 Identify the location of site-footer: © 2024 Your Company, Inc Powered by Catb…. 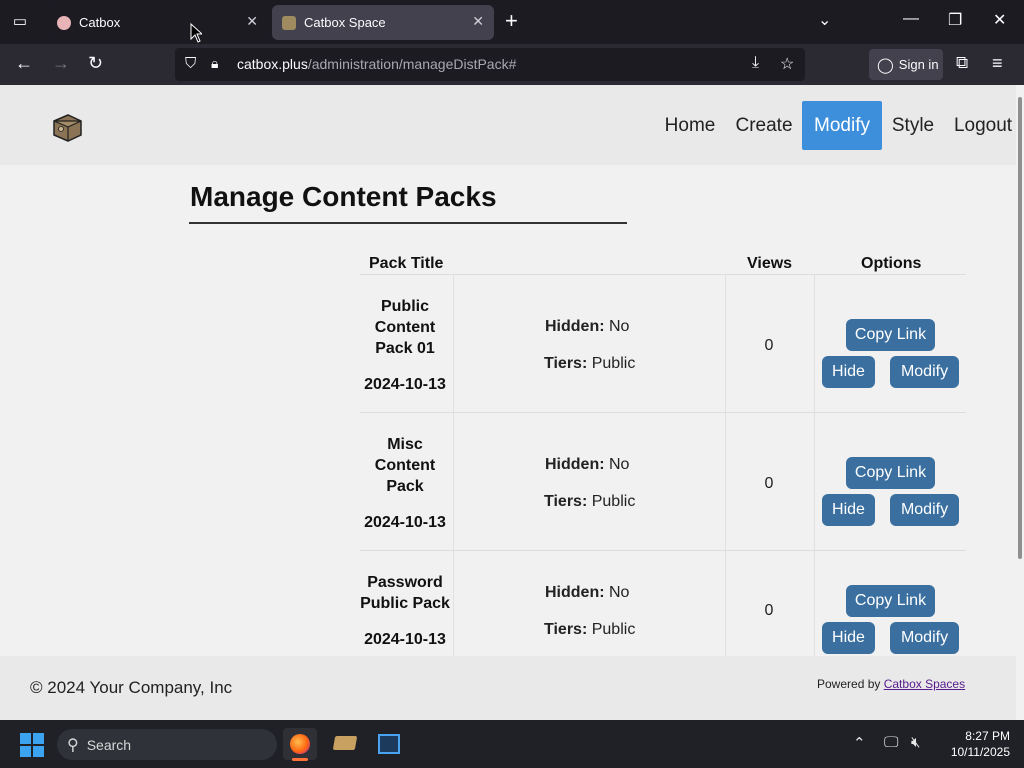
(508, 688).